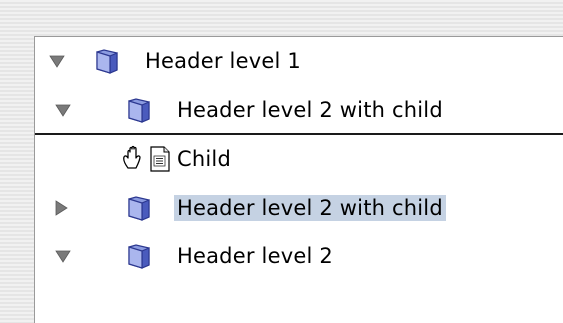 The height and width of the screenshot is (323, 563). I want to click on tree-row-header-level-2-with-child: Header level 2 with child, so click(299, 110).